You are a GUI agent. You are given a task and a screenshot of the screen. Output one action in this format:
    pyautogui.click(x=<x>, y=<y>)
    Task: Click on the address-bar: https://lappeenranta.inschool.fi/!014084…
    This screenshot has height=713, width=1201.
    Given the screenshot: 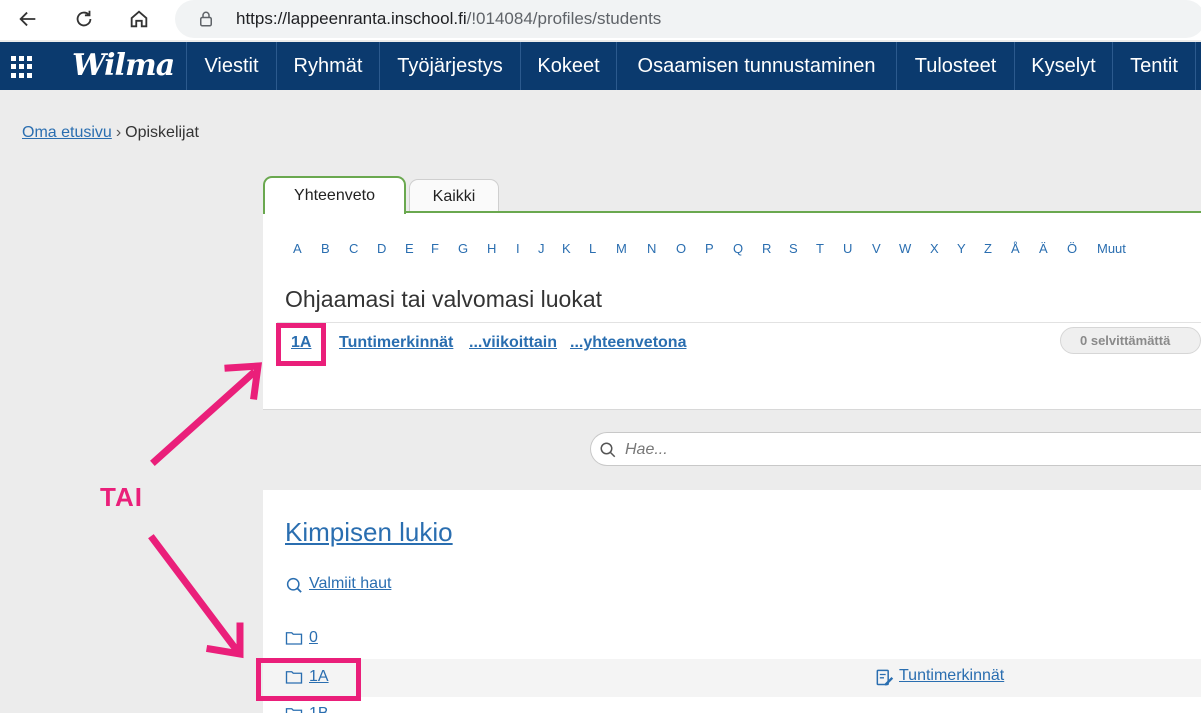 What is the action you would take?
    pyautogui.click(x=688, y=19)
    